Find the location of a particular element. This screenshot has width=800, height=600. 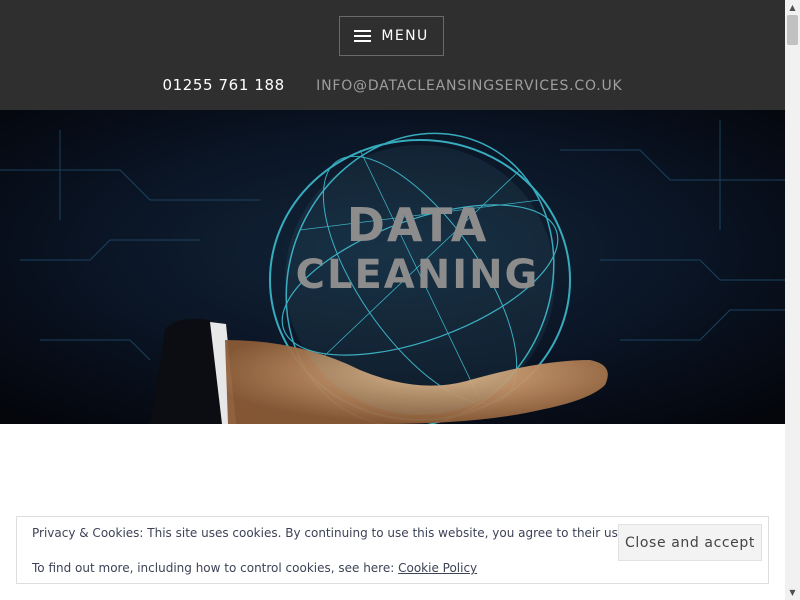

scroll-down-arrow-icon: ▼ is located at coordinates (792, 592).